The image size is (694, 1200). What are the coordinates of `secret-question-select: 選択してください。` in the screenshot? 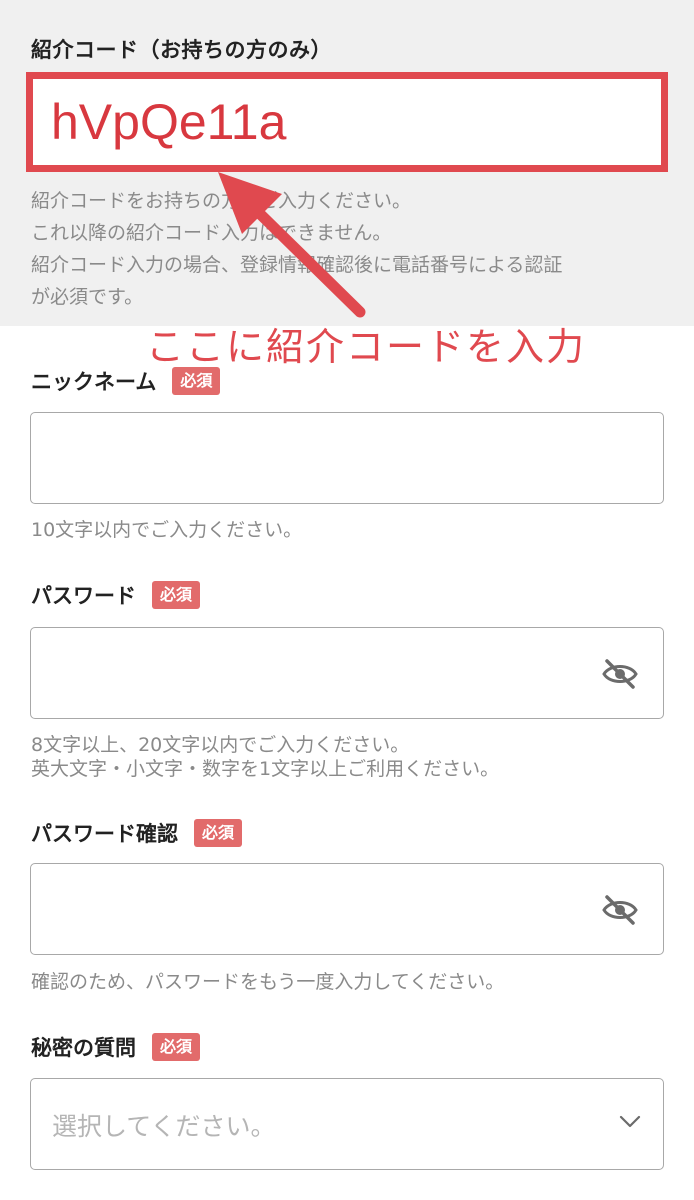 It's located at (347, 1124).